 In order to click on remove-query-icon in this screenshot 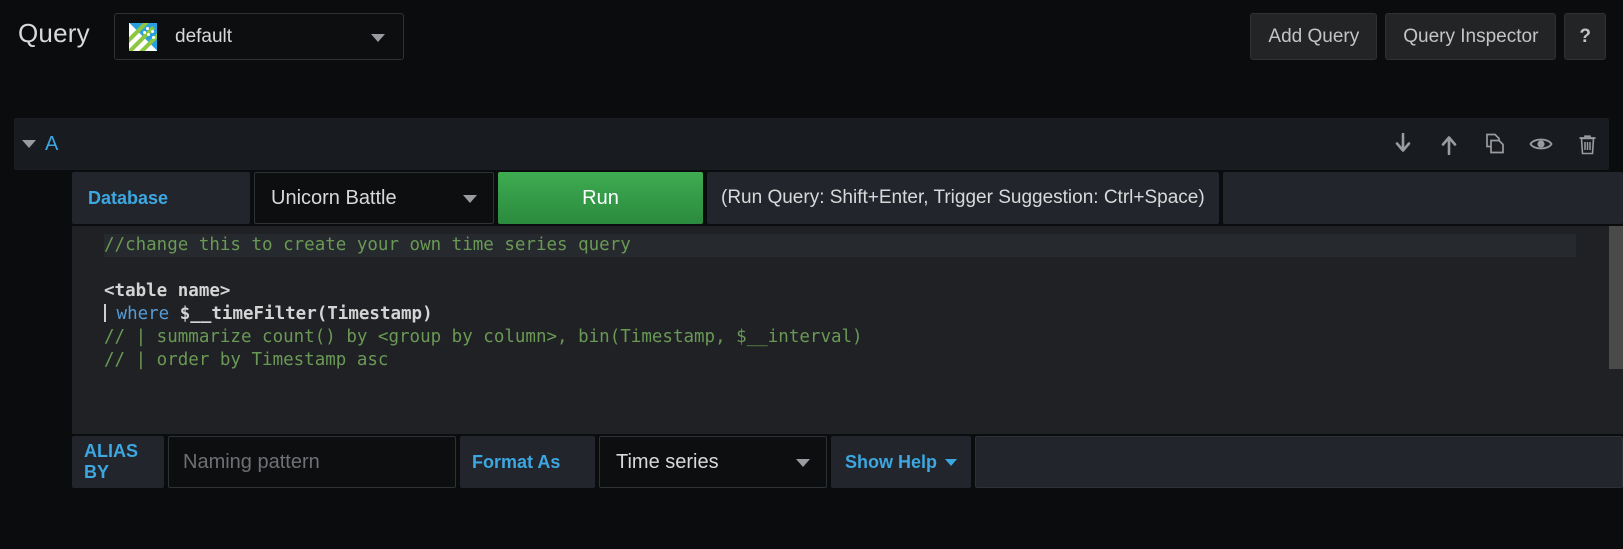, I will do `click(1587, 144)`.